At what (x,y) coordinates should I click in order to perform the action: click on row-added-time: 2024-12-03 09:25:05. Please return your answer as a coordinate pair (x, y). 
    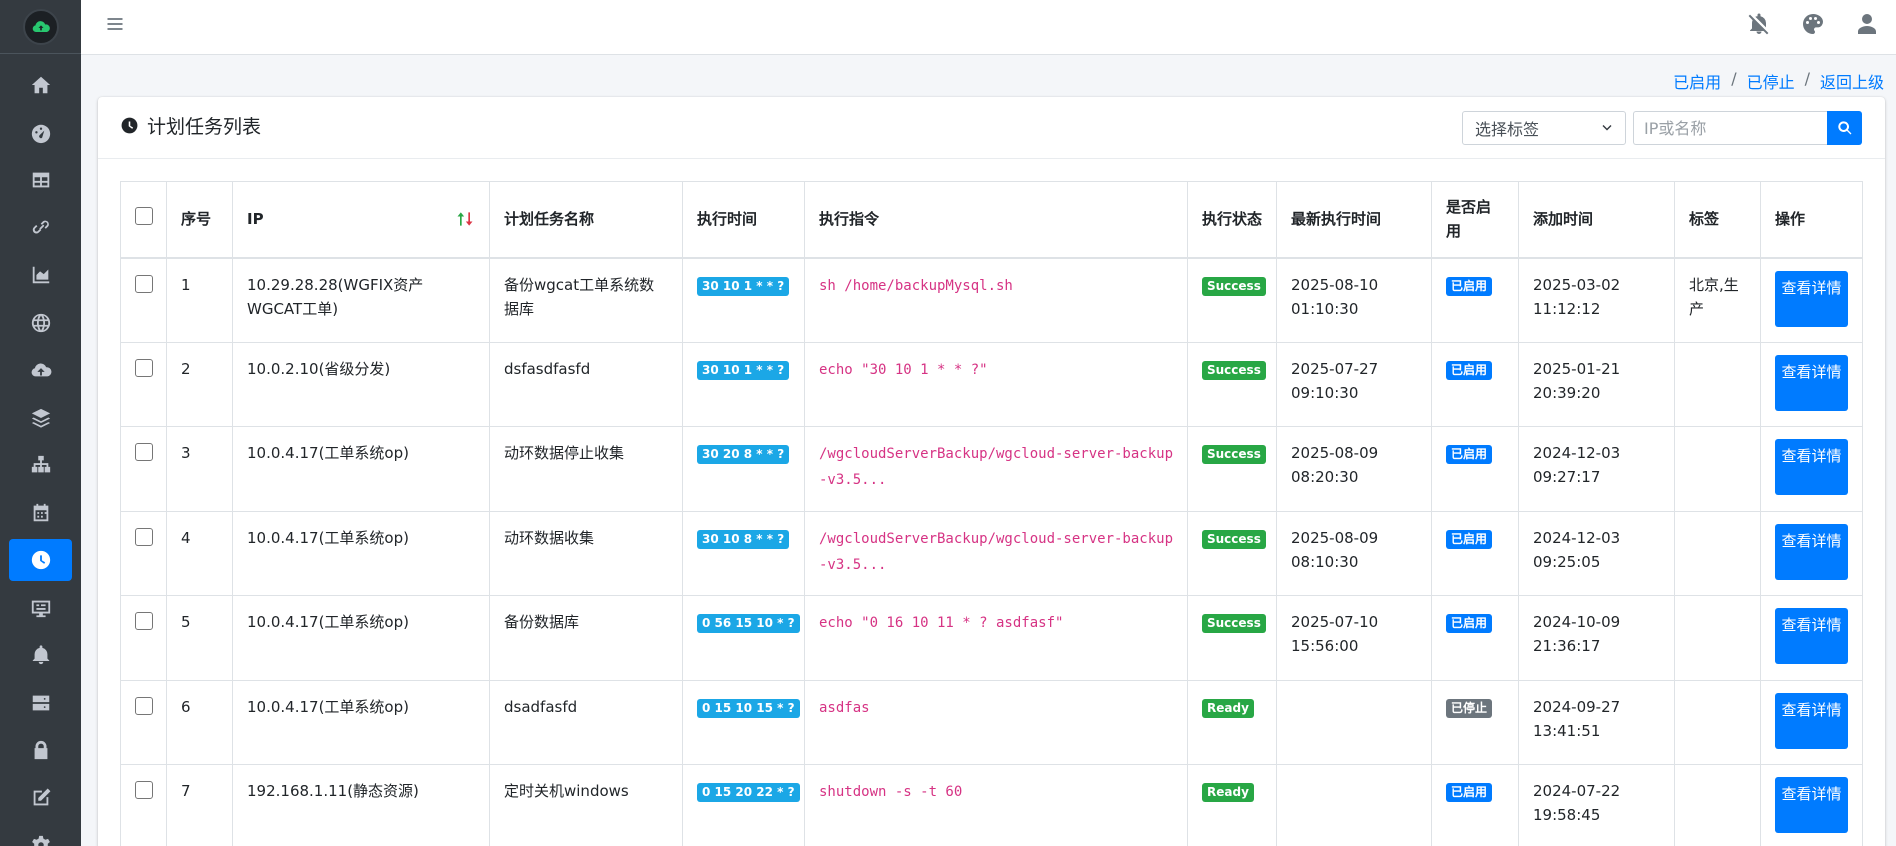
    Looking at the image, I should click on (1596, 553).